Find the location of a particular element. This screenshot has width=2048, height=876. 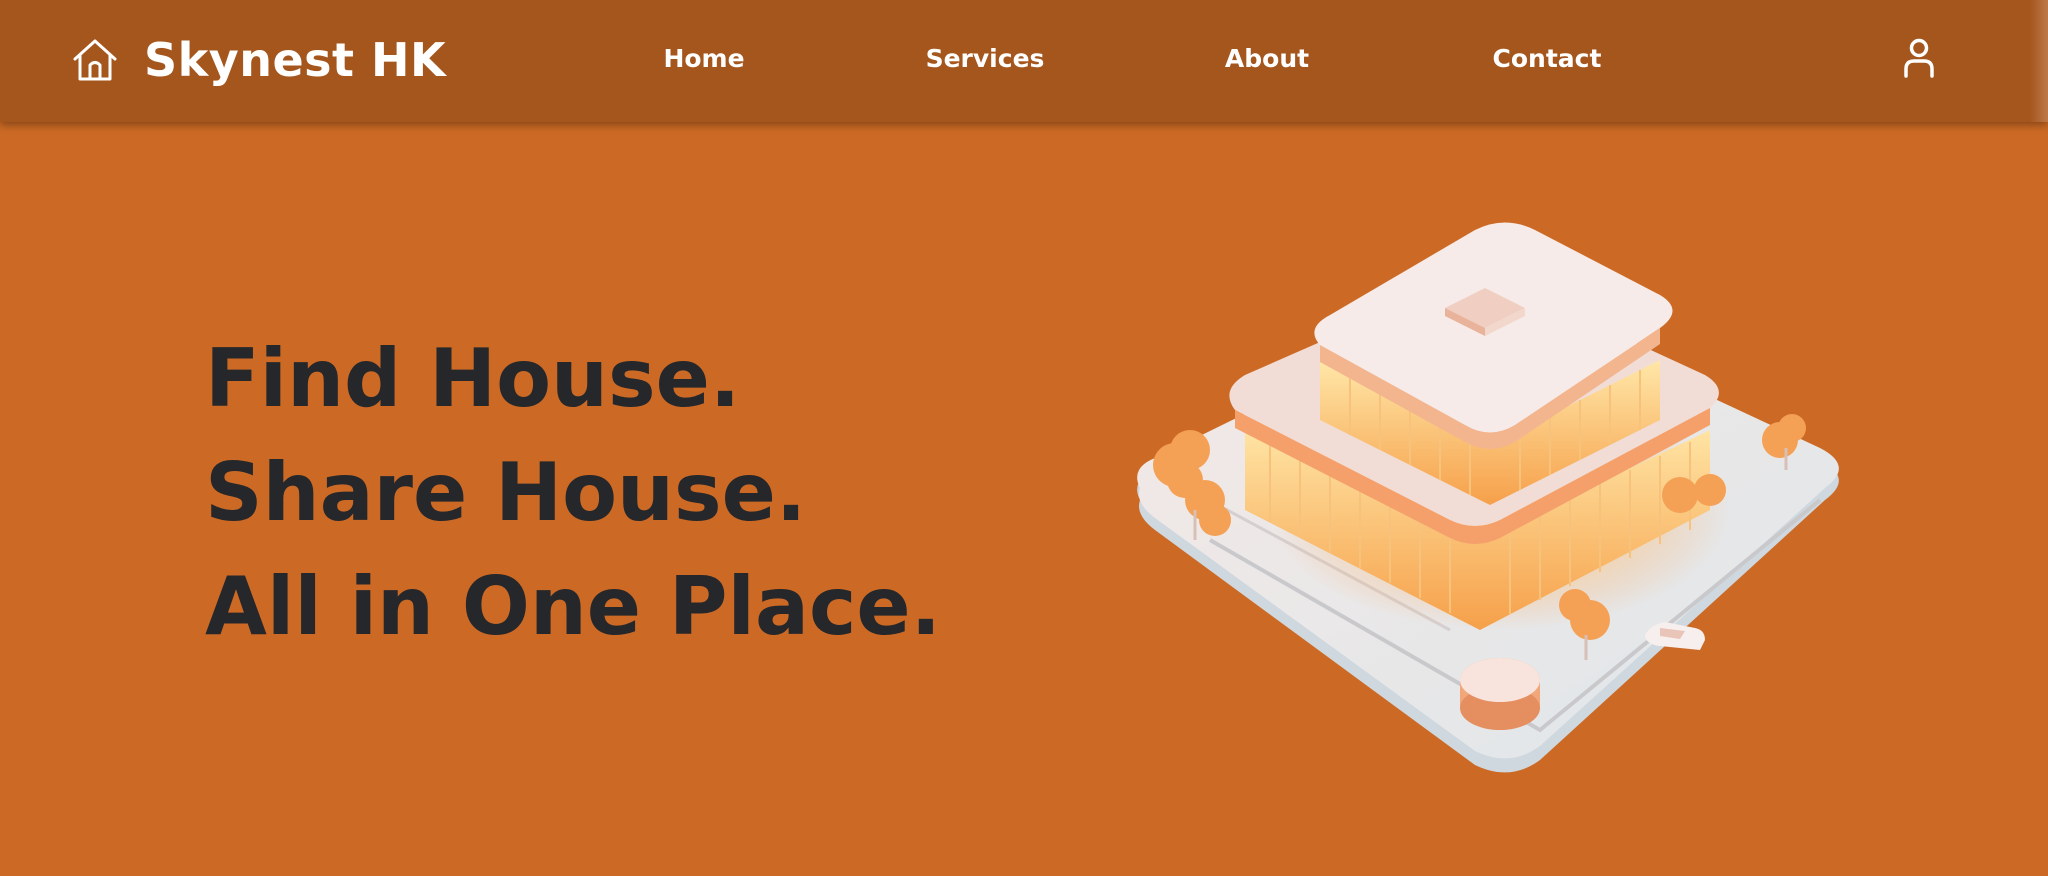

user-icon is located at coordinates (1919, 58).